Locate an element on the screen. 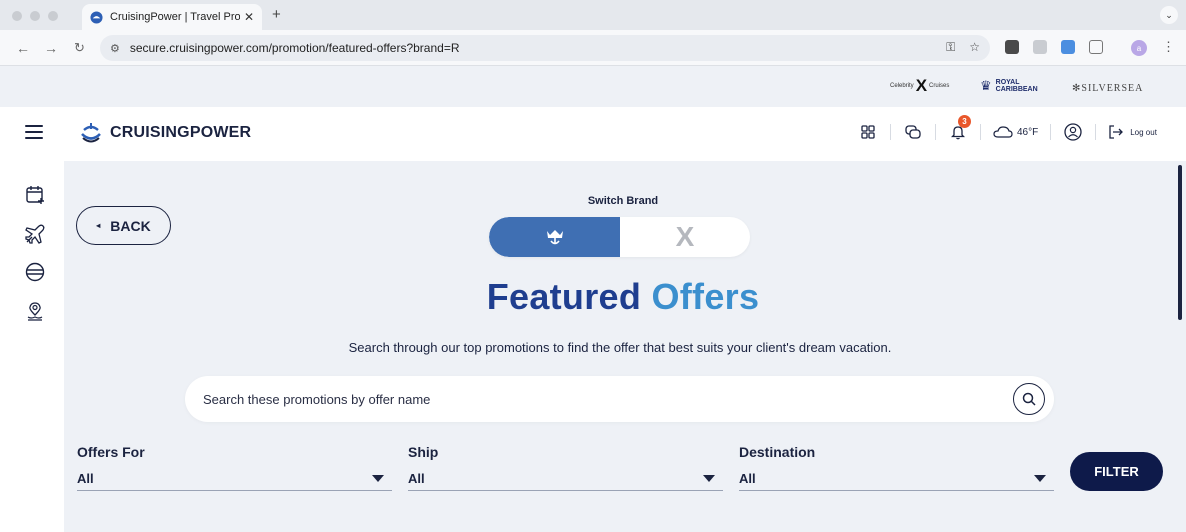  destination-label: Destination is located at coordinates (777, 452).